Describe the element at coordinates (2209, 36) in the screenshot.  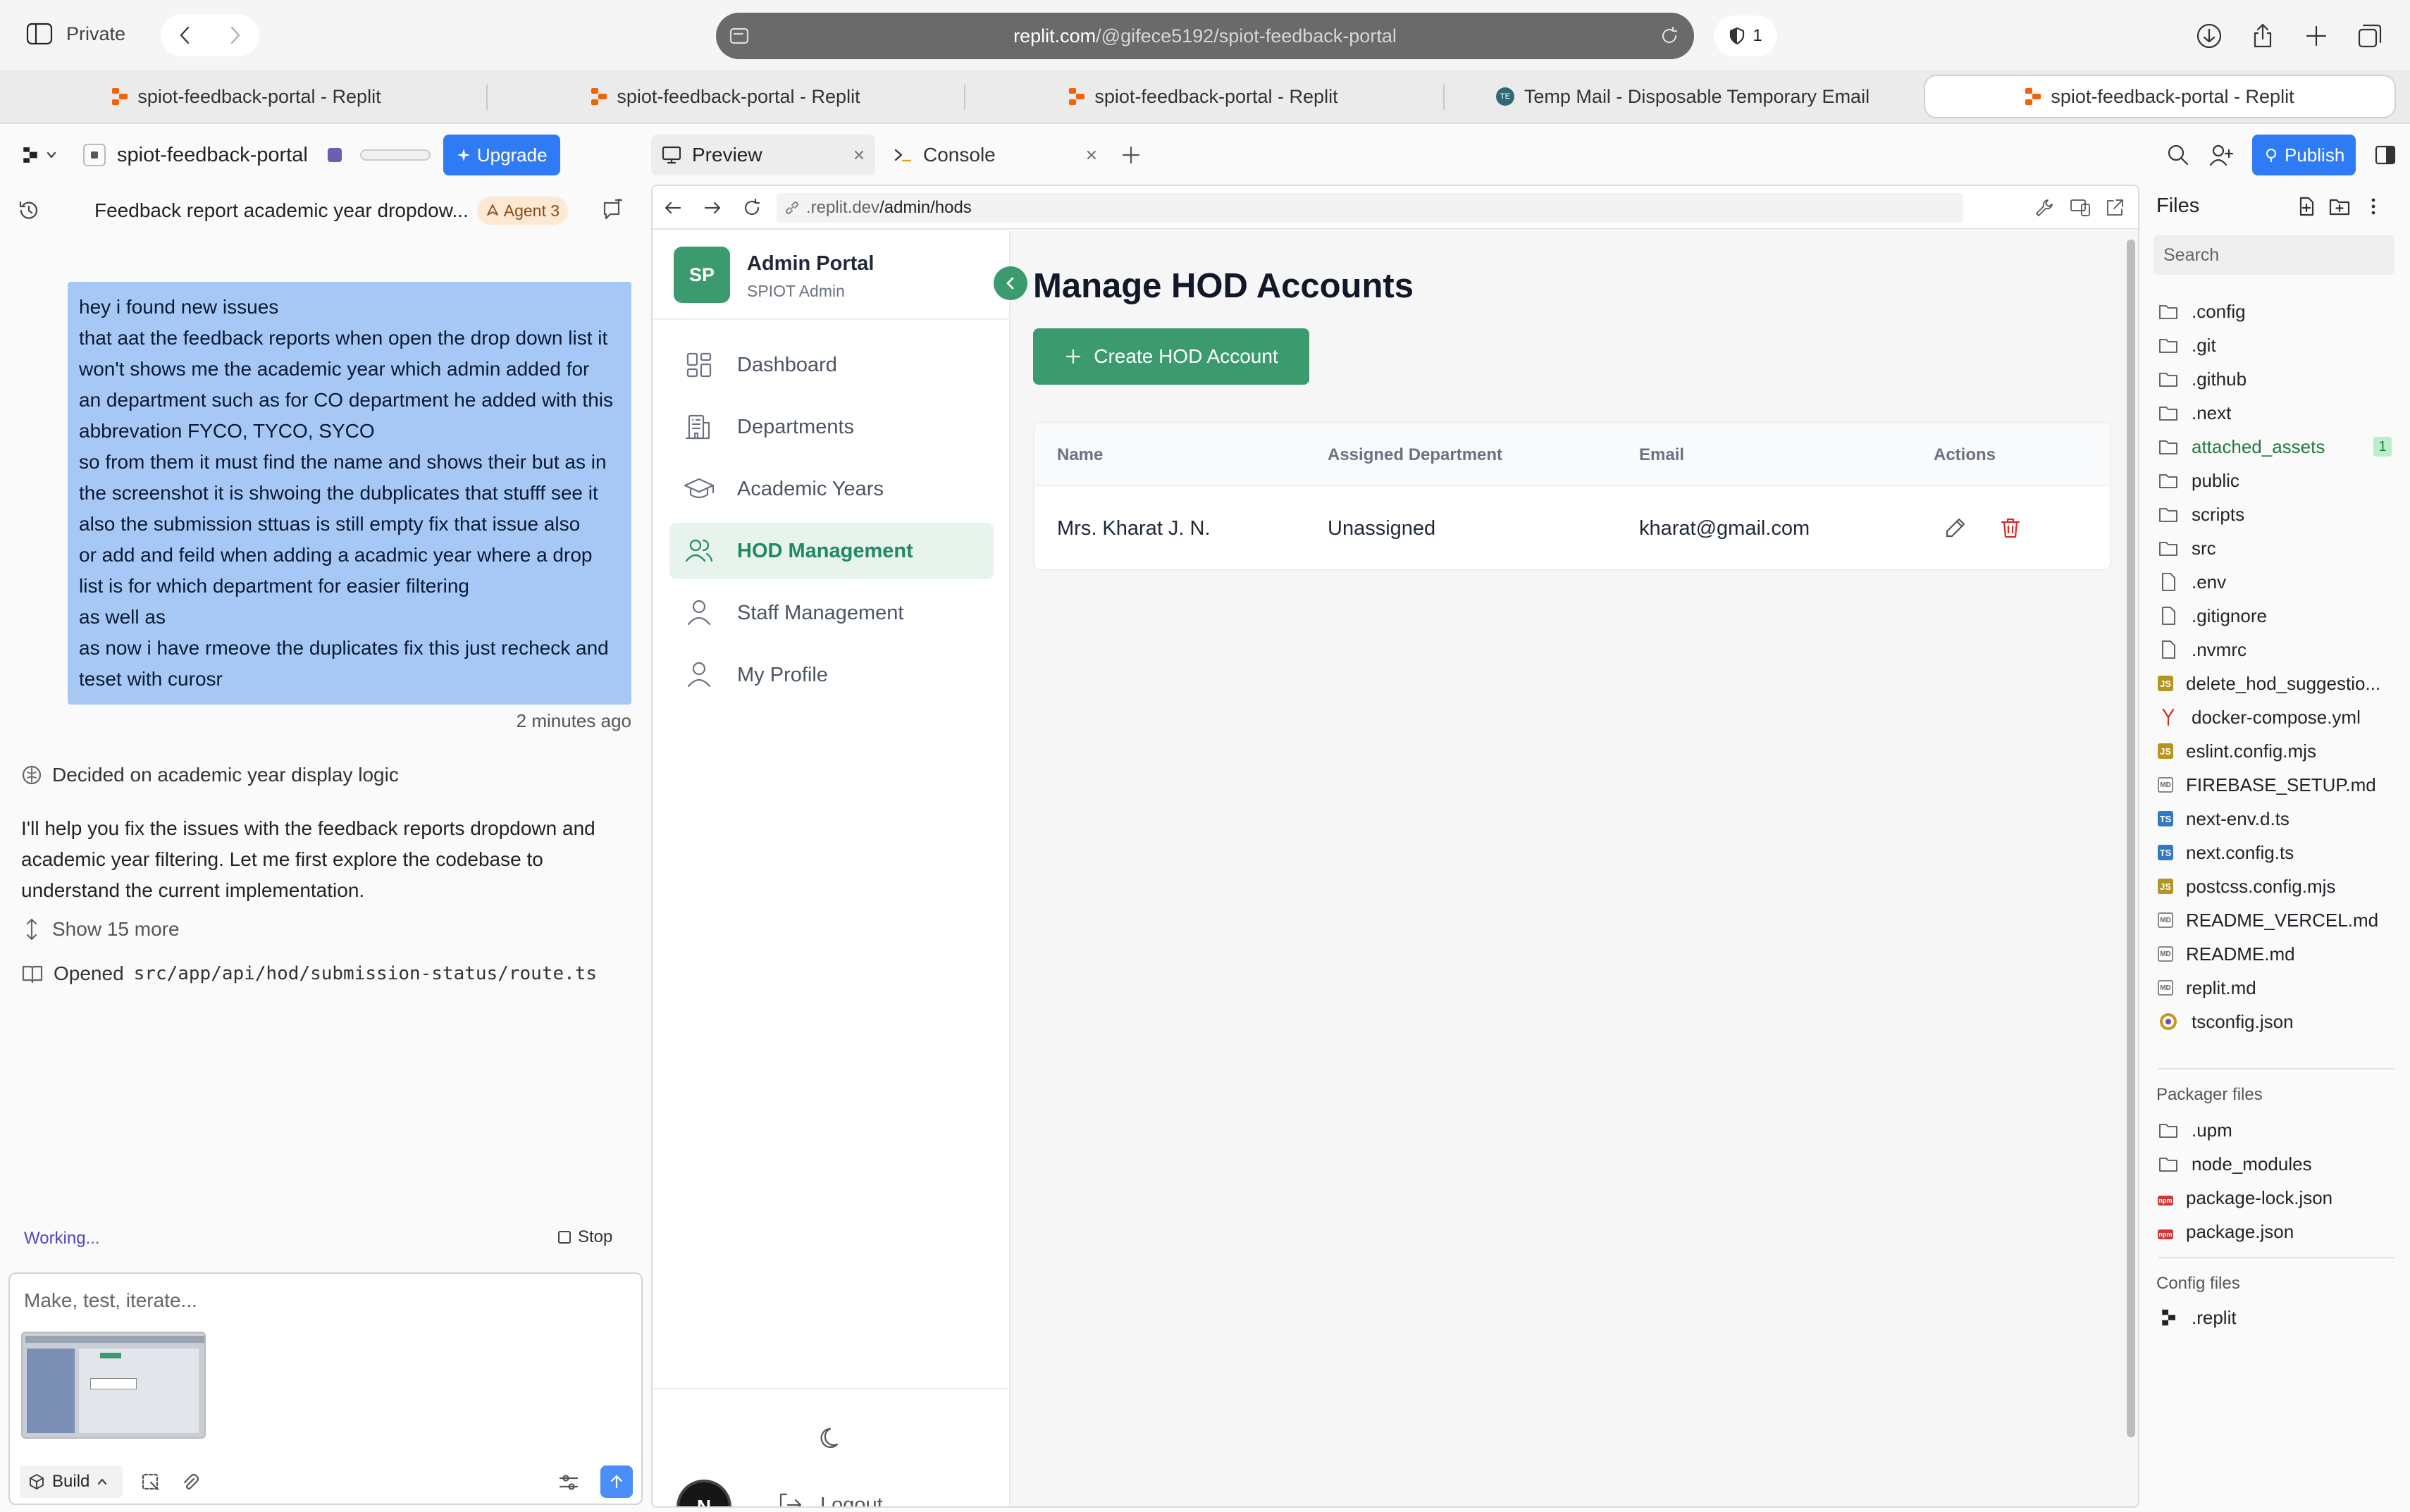
I see `download-icon` at that location.